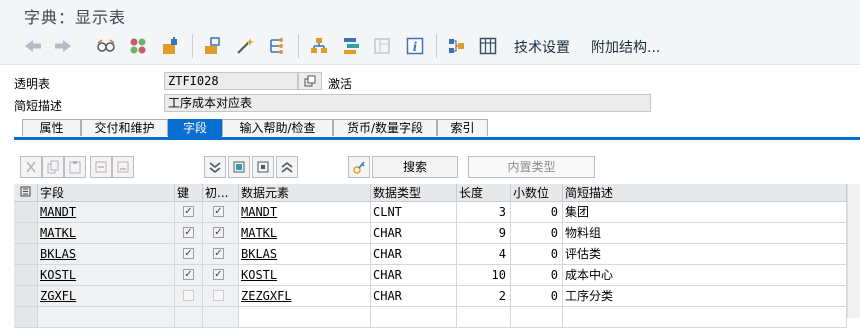 The width and height of the screenshot is (860, 328). I want to click on column-header-data-type: 数据类型, so click(414, 193).